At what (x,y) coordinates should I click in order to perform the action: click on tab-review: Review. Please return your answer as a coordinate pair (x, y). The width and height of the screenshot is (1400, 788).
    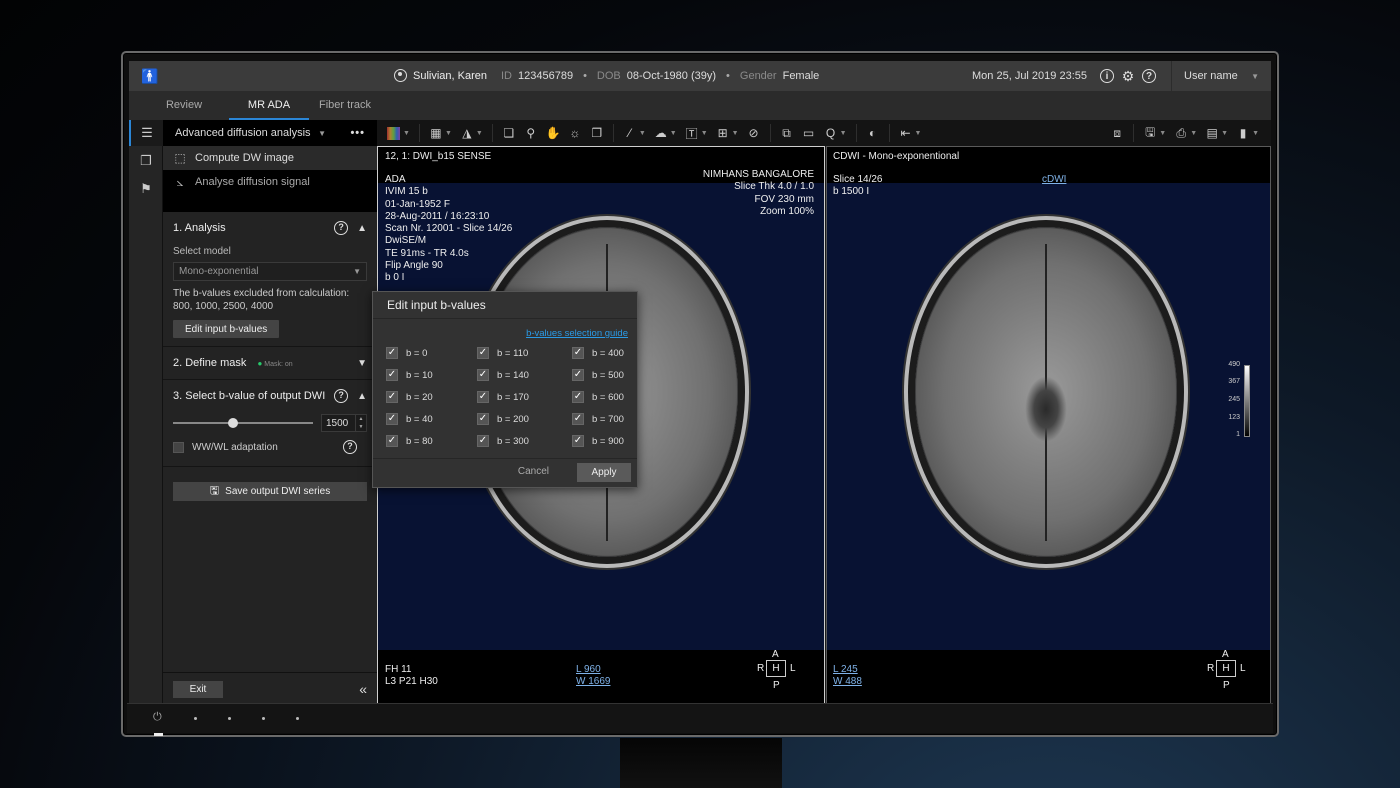
    Looking at the image, I should click on (184, 105).